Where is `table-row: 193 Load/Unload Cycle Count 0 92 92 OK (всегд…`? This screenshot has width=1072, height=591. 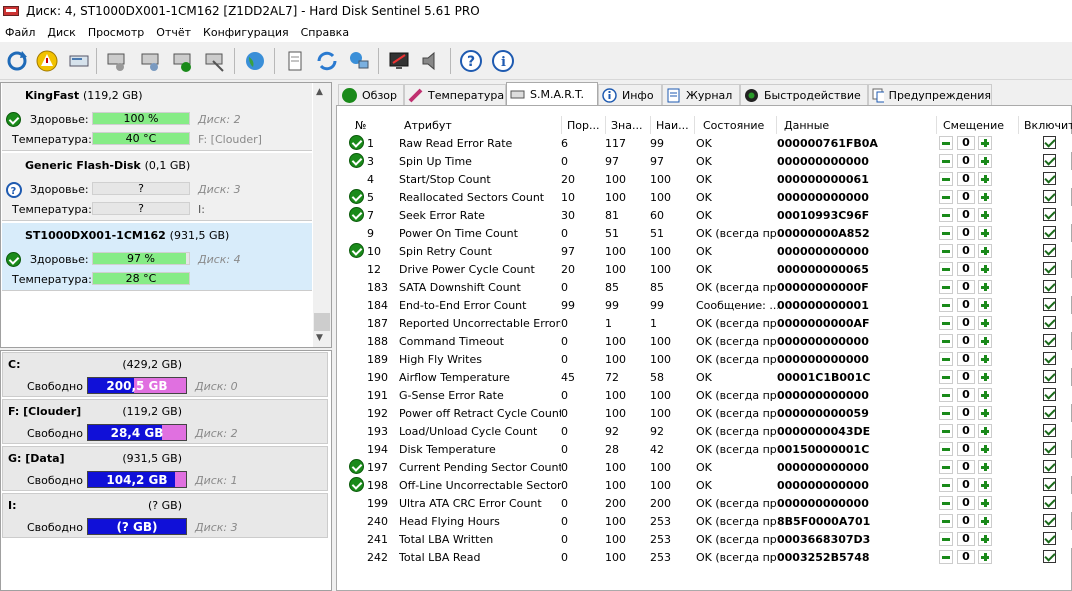
table-row: 193 Load/Unload Cycle Count 0 92 92 OK (всегд… is located at coordinates (709, 431).